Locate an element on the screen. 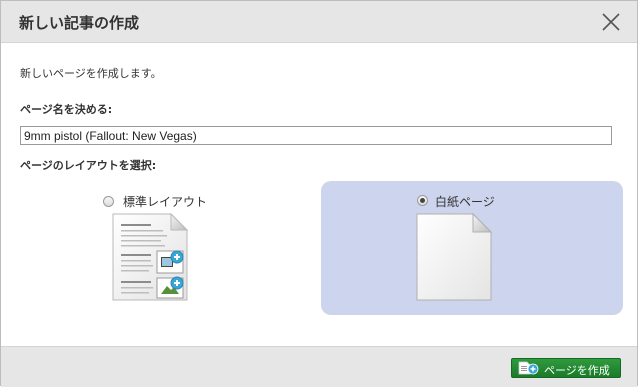 The height and width of the screenshot is (388, 640). dialog-intro-text: 新しいページを作成します。 is located at coordinates (91, 73).